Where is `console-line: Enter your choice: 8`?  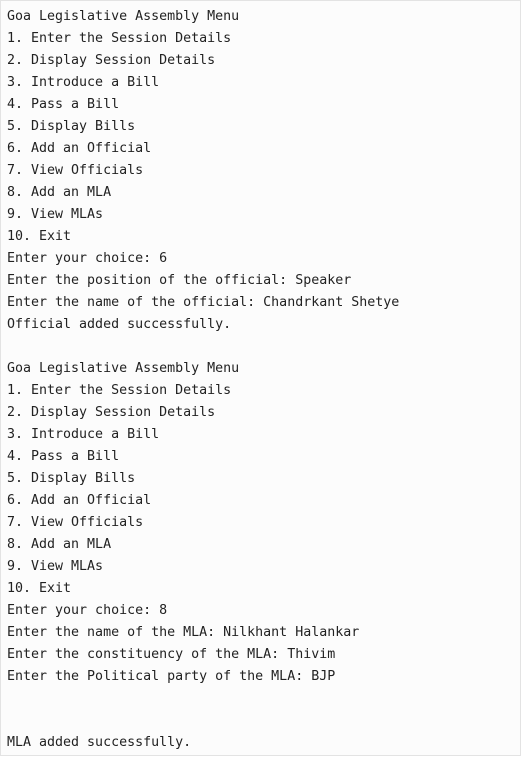 console-line: Enter your choice: 8 is located at coordinates (87, 610).